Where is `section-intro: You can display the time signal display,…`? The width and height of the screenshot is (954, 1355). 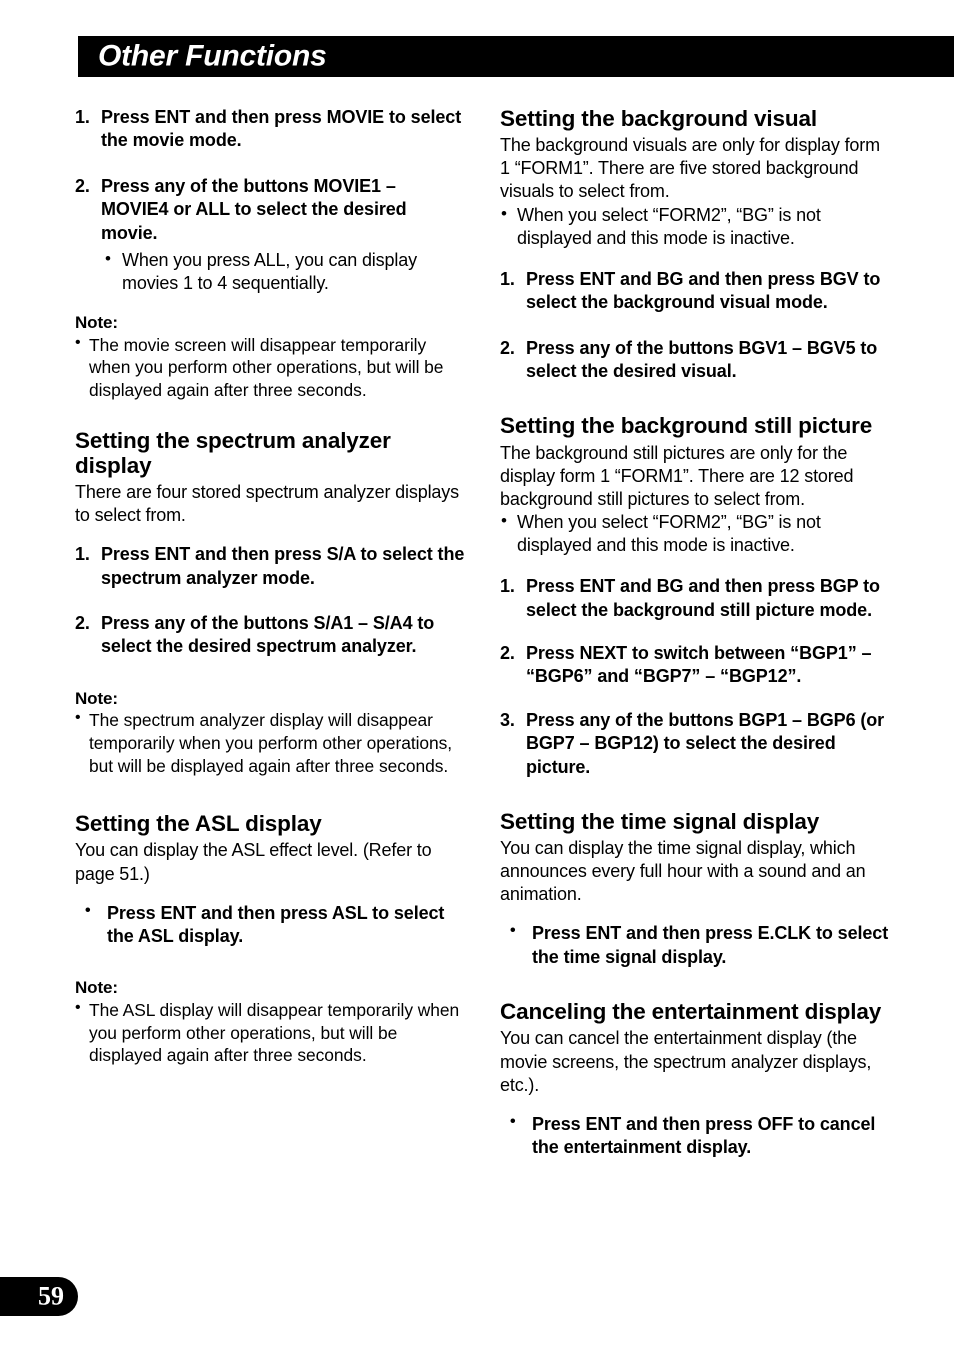 section-intro: You can display the time signal display,… is located at coordinates (683, 871).